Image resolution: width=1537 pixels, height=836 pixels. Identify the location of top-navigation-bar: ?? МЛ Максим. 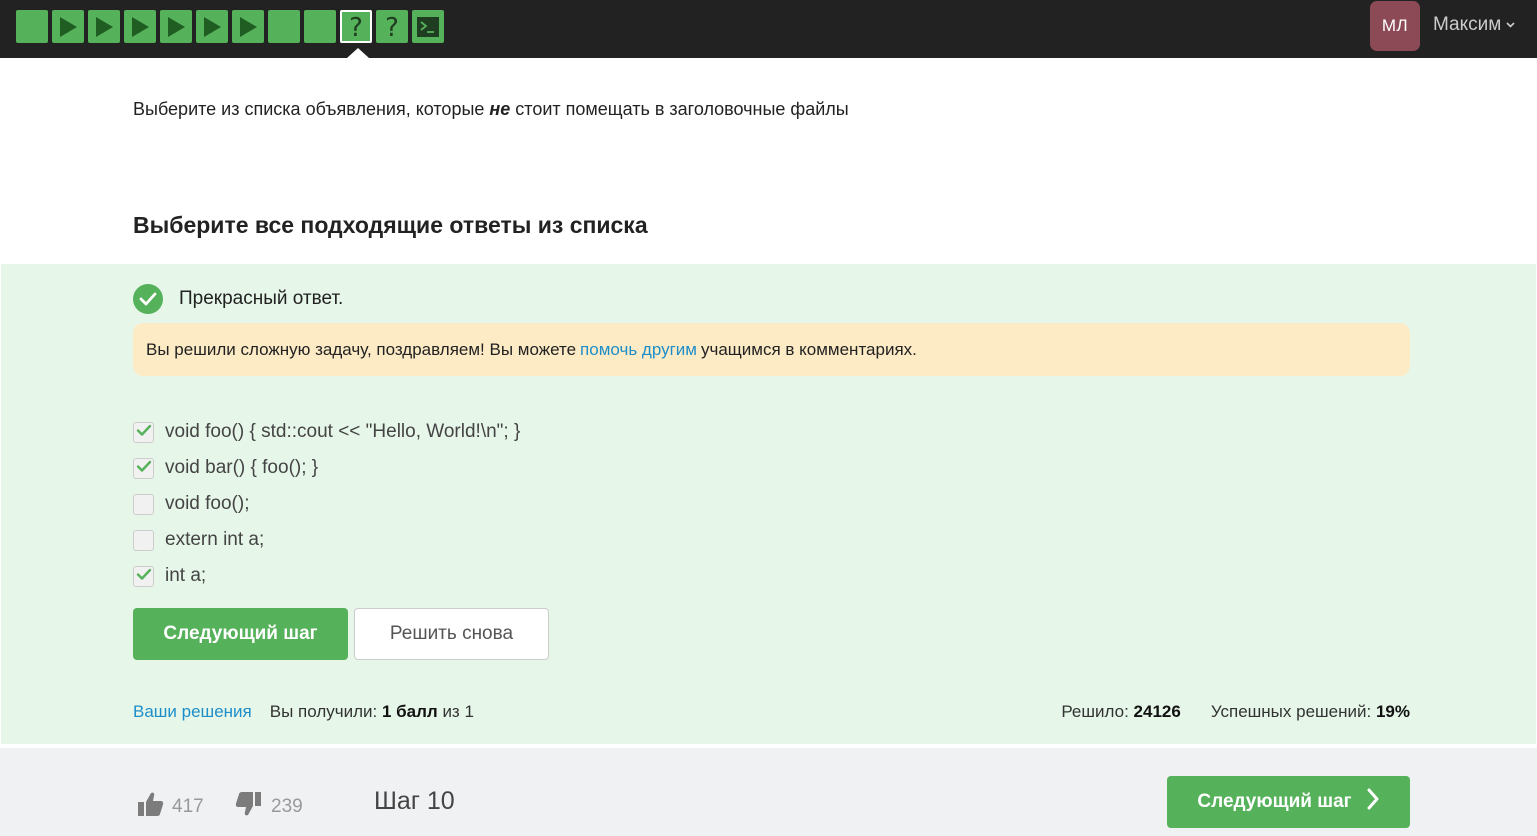
(768, 29).